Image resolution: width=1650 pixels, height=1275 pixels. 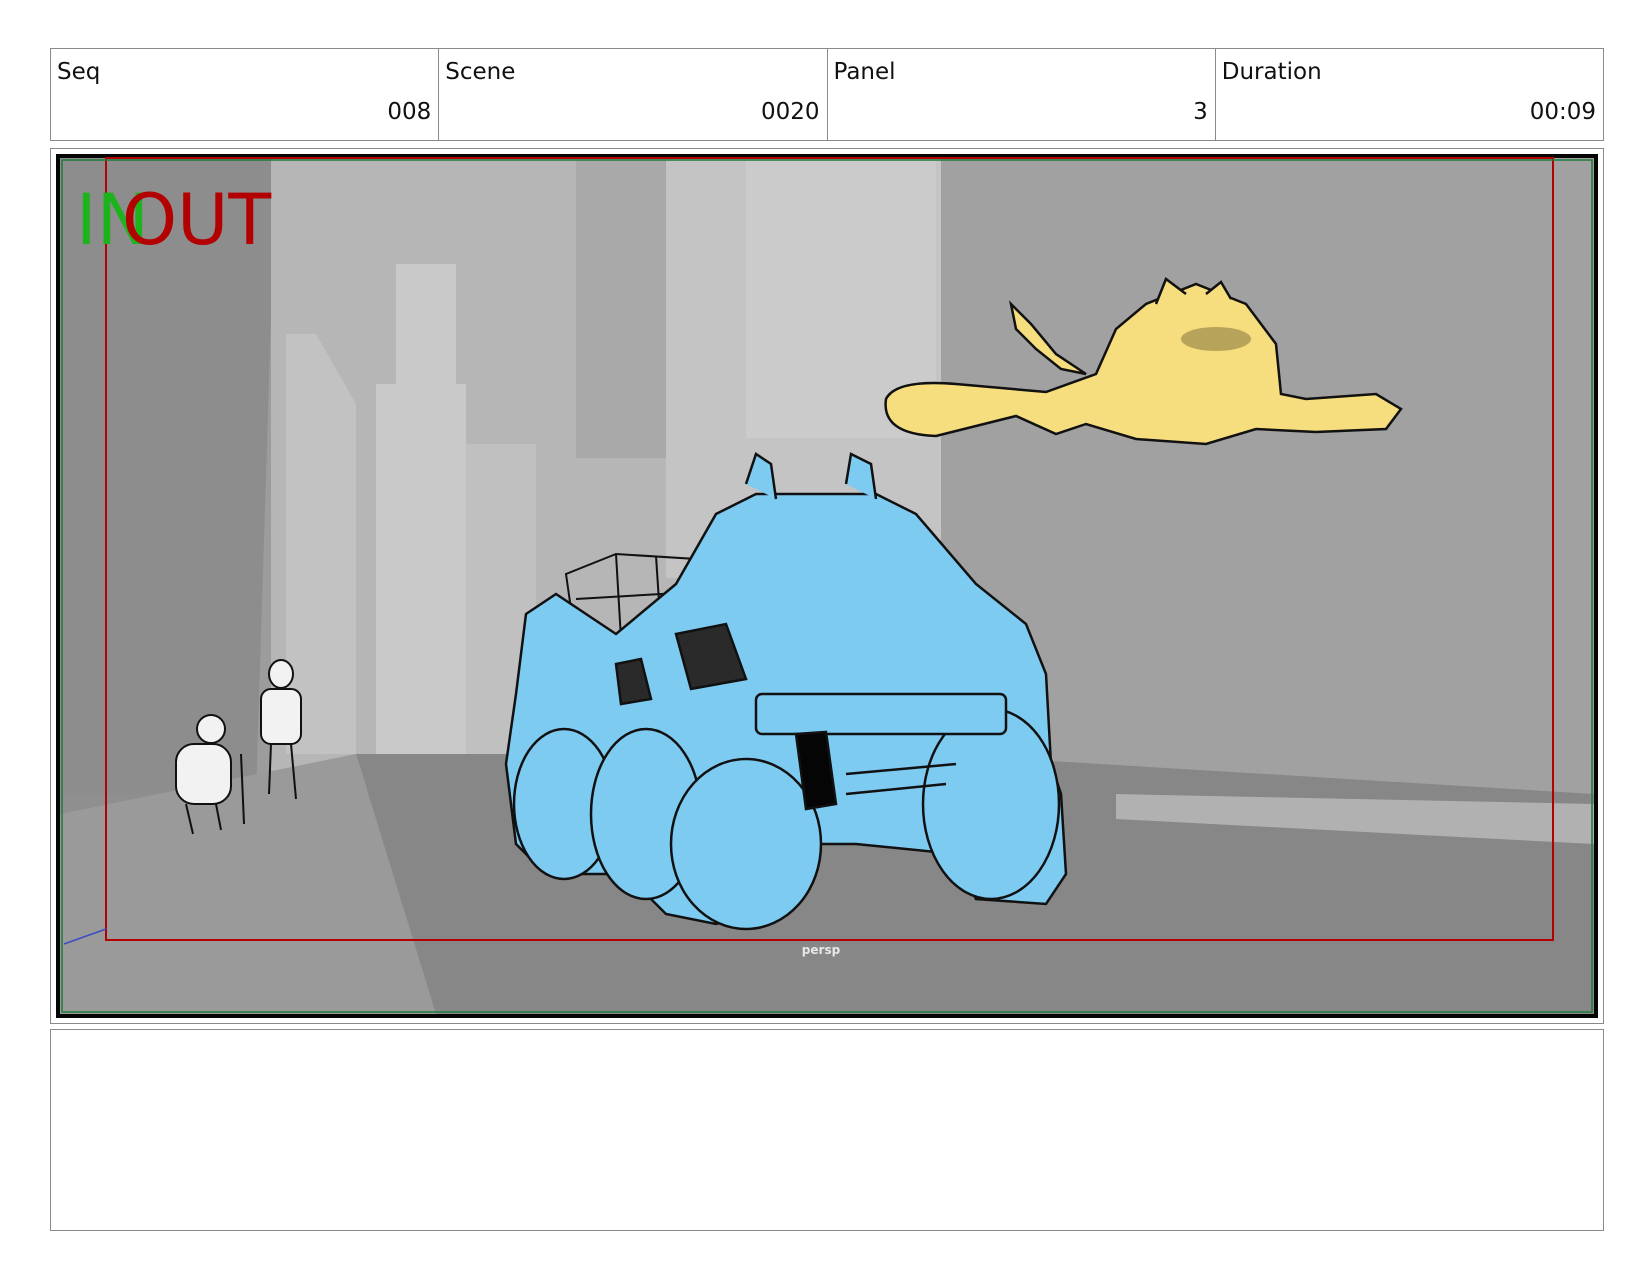 I want to click on panel-value: 3, so click(x=1200, y=112).